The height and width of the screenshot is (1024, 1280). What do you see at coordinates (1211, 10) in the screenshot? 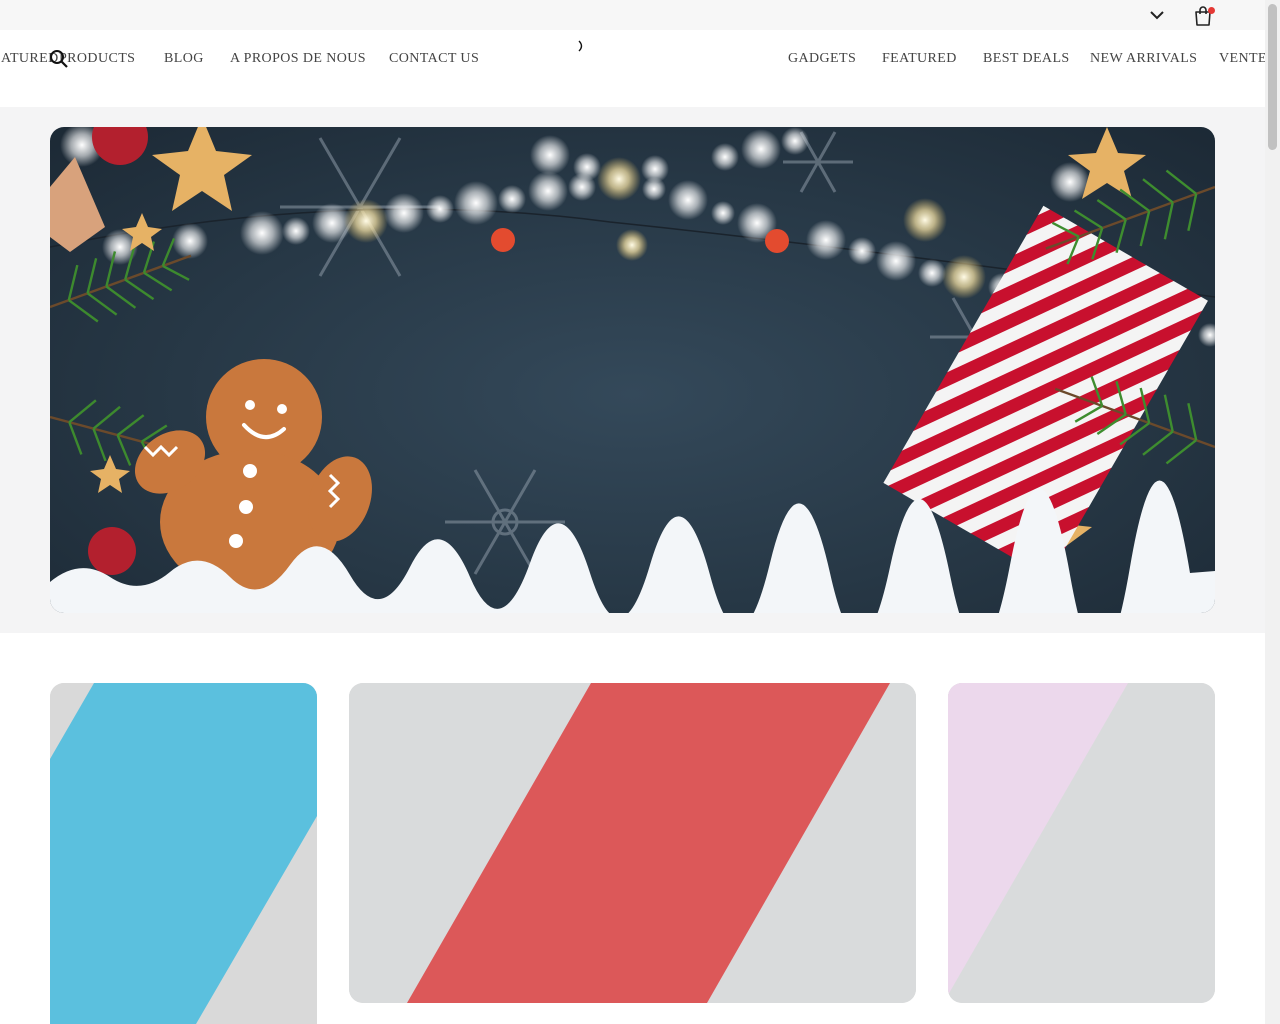
I see `cart-badge` at bounding box center [1211, 10].